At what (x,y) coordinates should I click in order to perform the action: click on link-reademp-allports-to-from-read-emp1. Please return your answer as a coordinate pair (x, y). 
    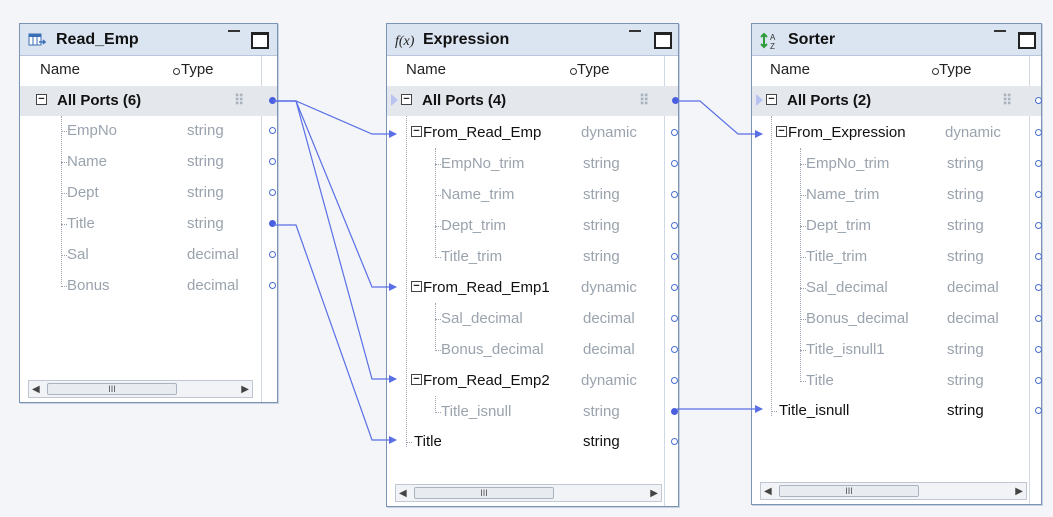
    Looking at the image, I should click on (335, 195).